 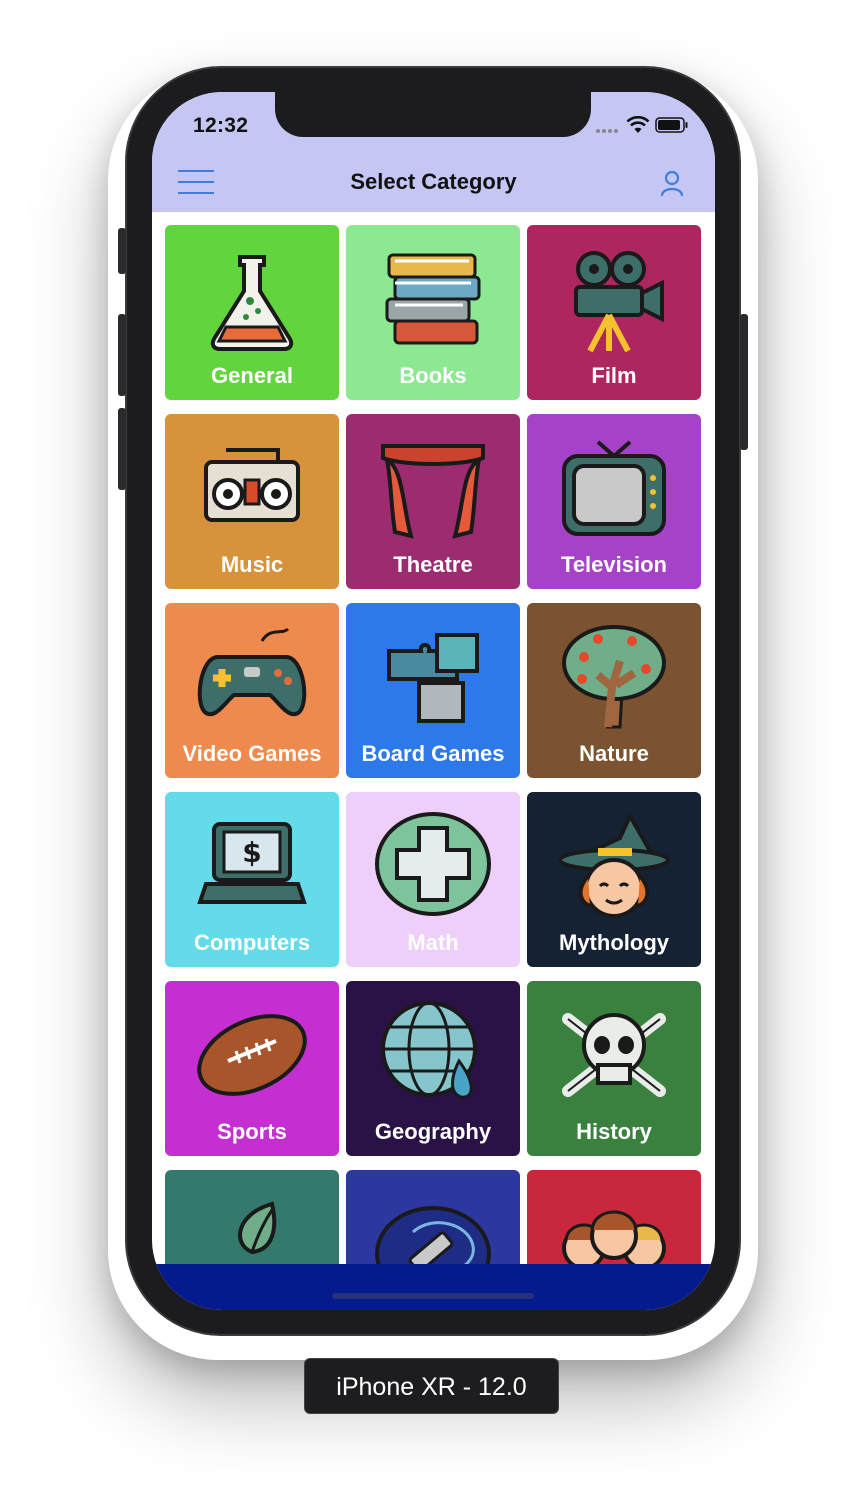 I want to click on category-tile: General, so click(x=252, y=312).